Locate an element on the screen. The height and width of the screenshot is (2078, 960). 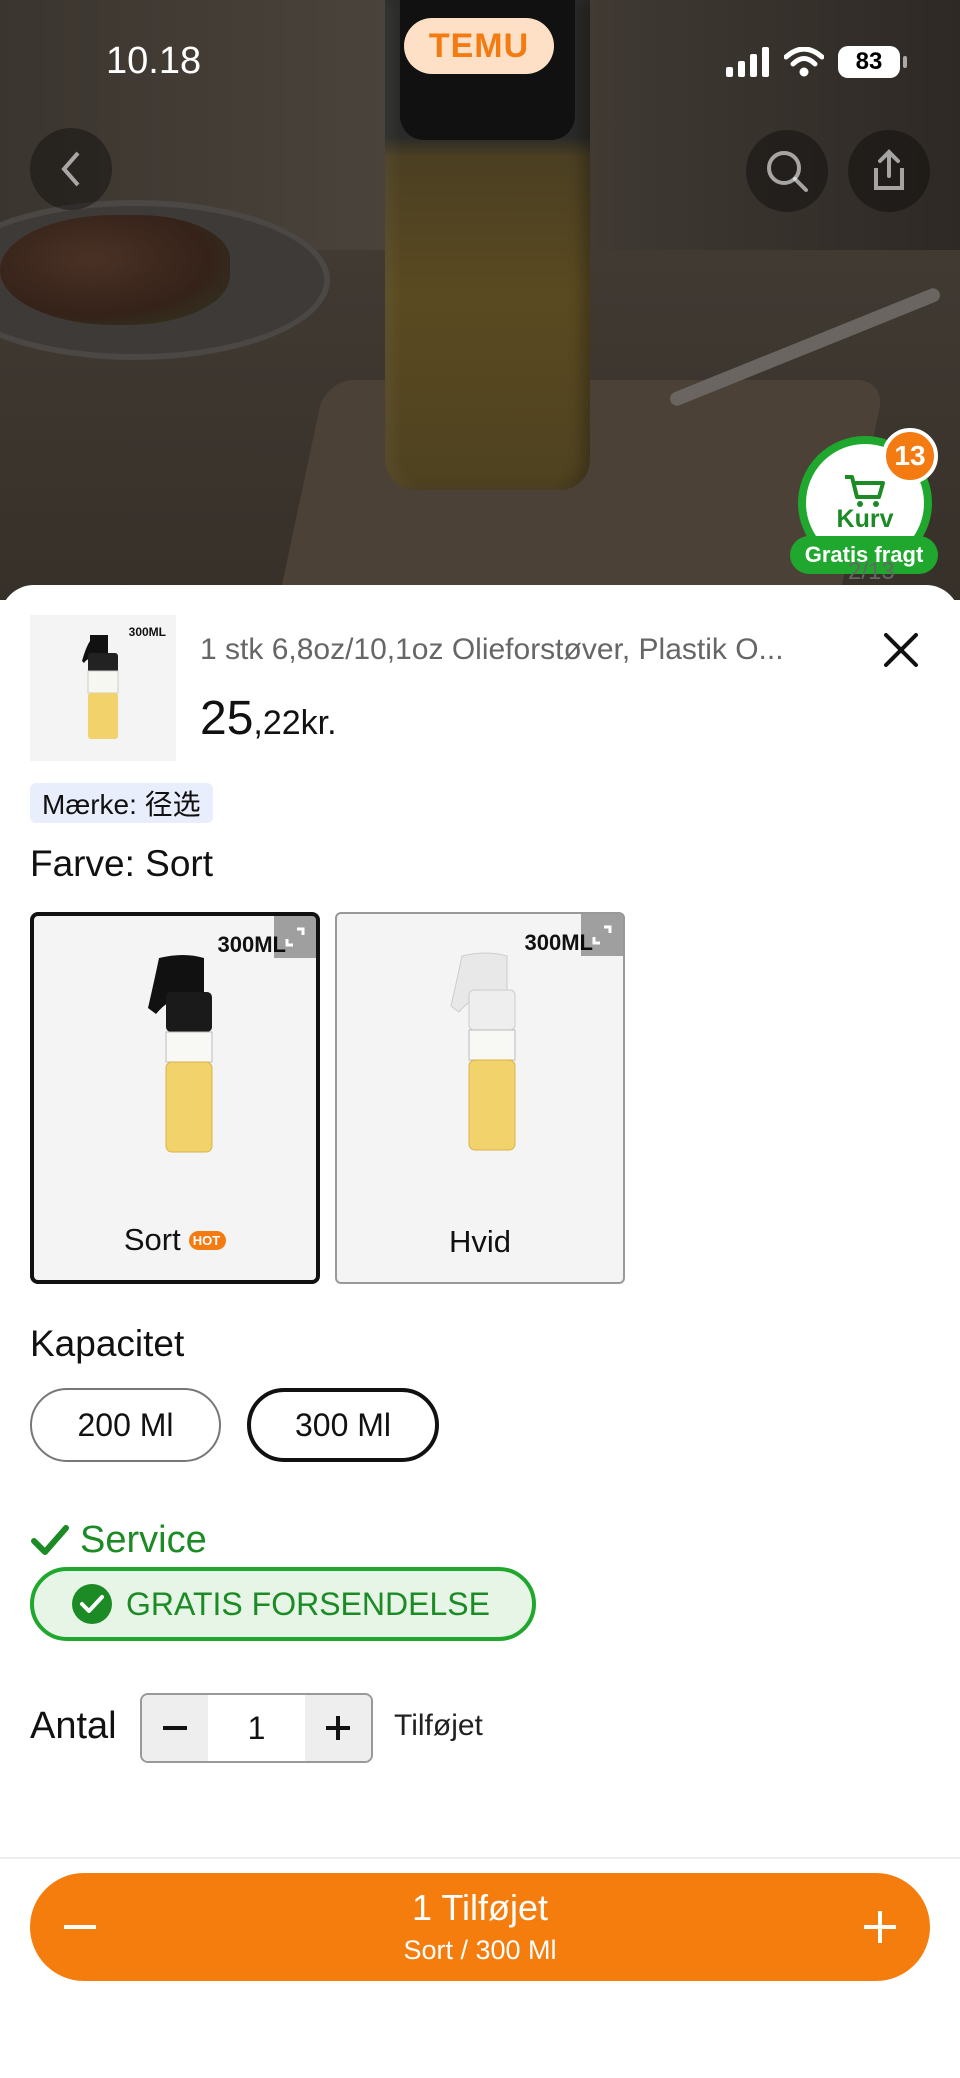
color-option-label: Hvid is located at coordinates (480, 1242).